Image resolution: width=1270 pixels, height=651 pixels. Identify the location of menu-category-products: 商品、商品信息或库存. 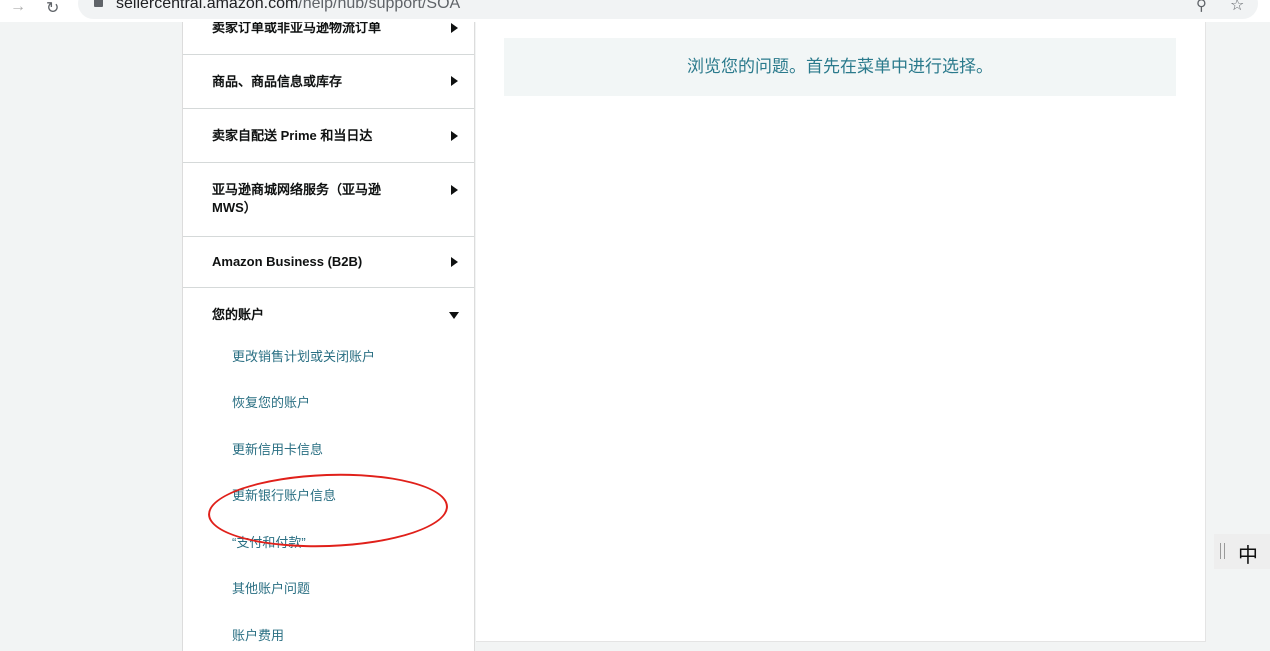
(328, 82).